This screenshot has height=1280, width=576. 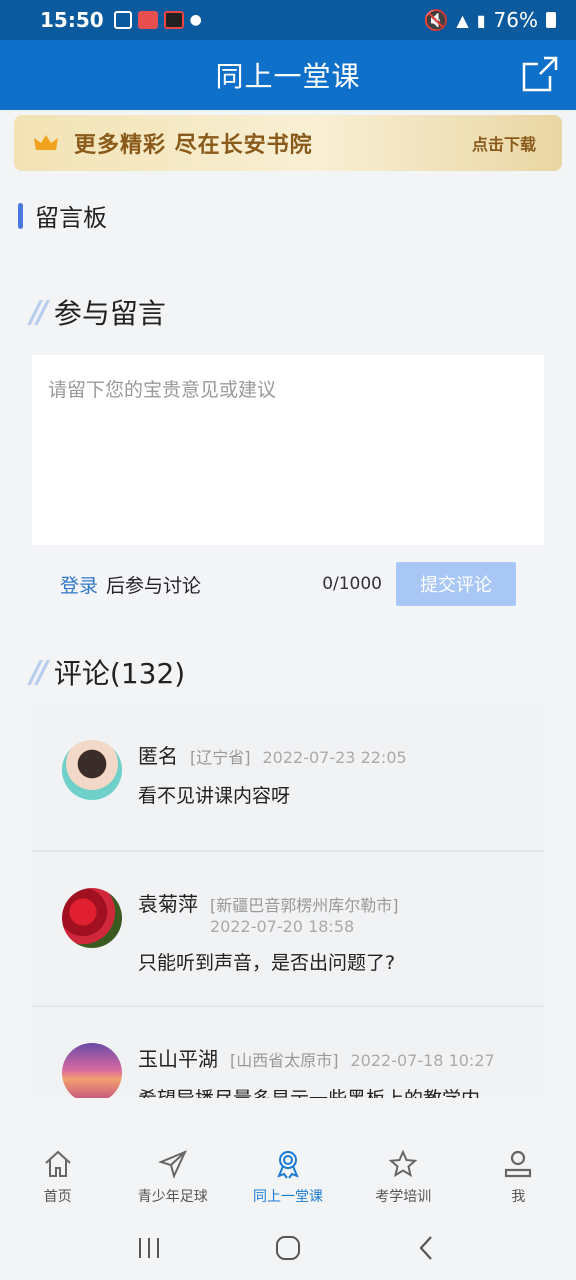 What do you see at coordinates (288, 1197) in the screenshot?
I see `tab-label: 同上一堂课` at bounding box center [288, 1197].